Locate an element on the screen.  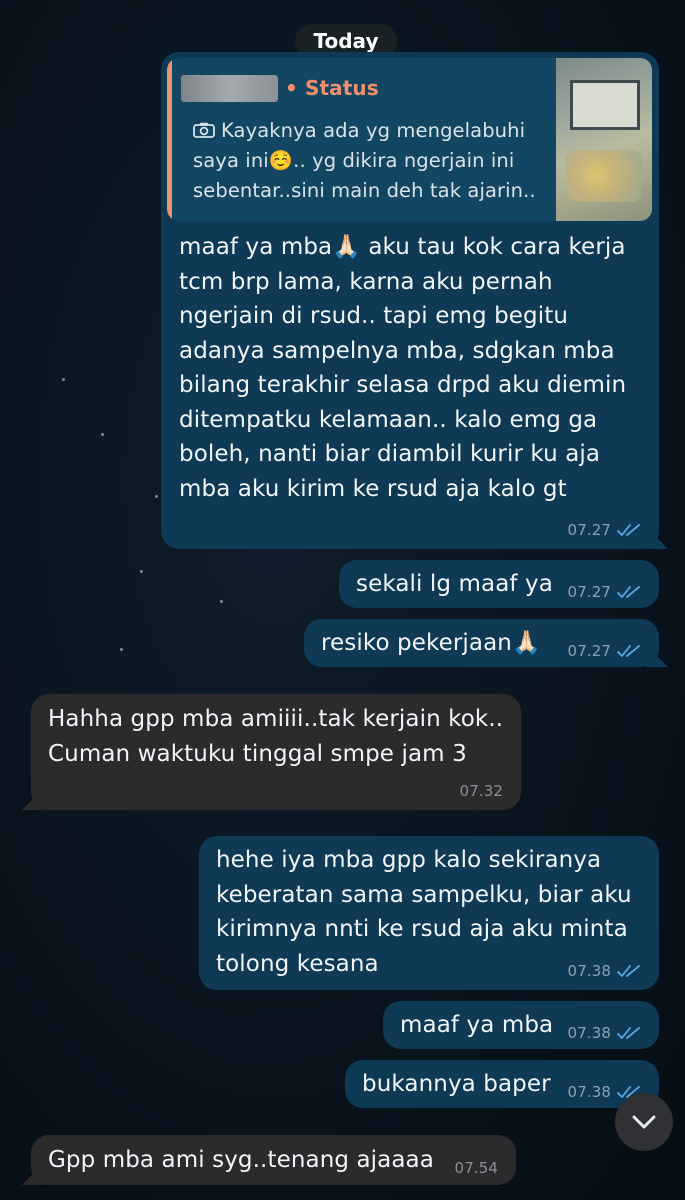
chevron-down-icon is located at coordinates (644, 1122).